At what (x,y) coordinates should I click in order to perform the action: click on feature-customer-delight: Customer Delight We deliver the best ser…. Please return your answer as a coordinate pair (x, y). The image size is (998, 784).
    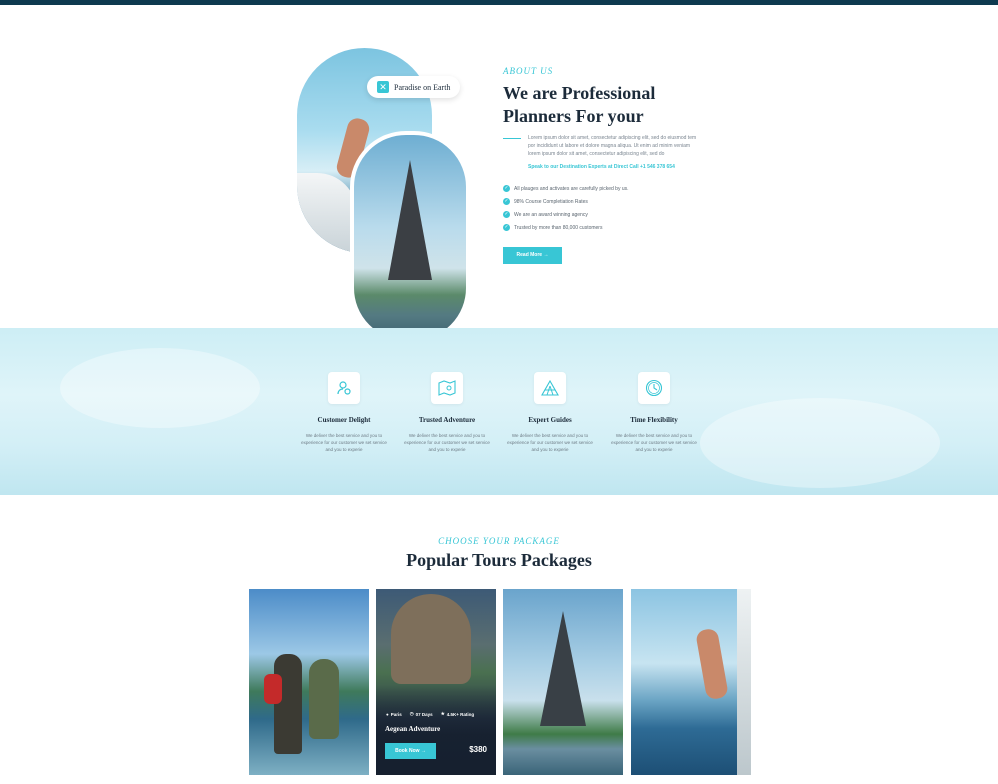
    Looking at the image, I should click on (344, 412).